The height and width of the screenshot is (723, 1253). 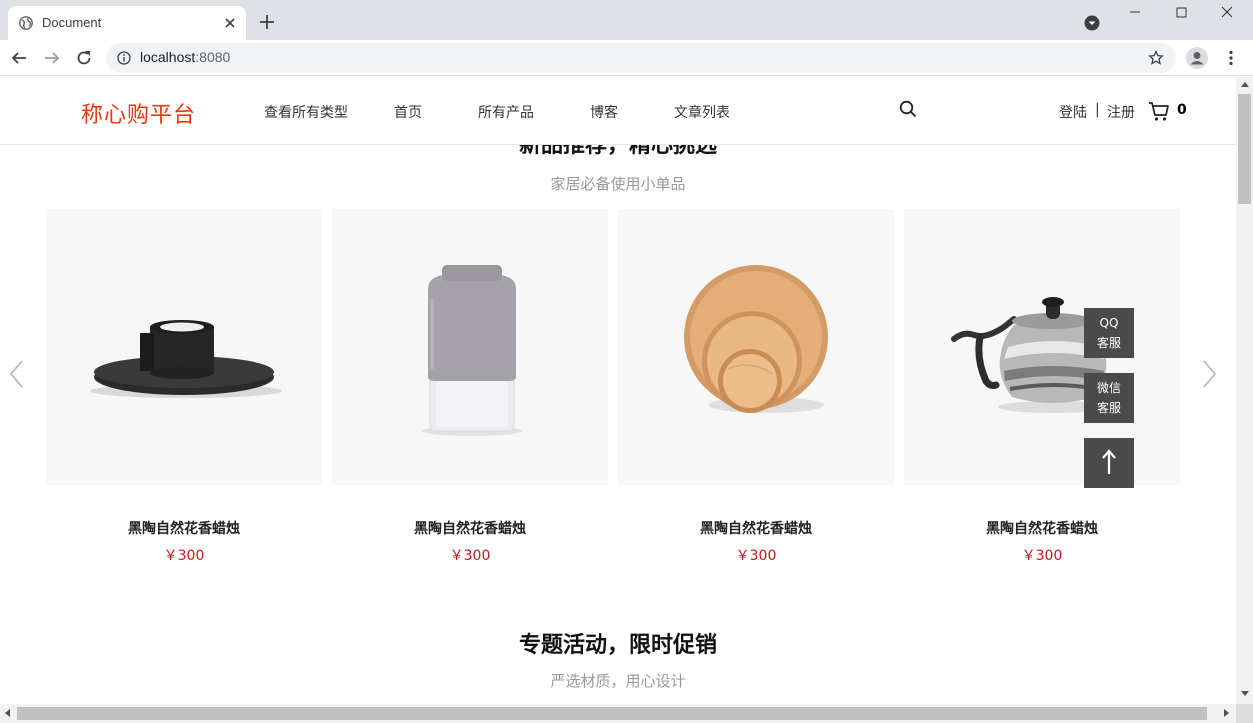 What do you see at coordinates (618, 184) in the screenshot?
I see `section-subtitle: 家居必备使用小单品` at bounding box center [618, 184].